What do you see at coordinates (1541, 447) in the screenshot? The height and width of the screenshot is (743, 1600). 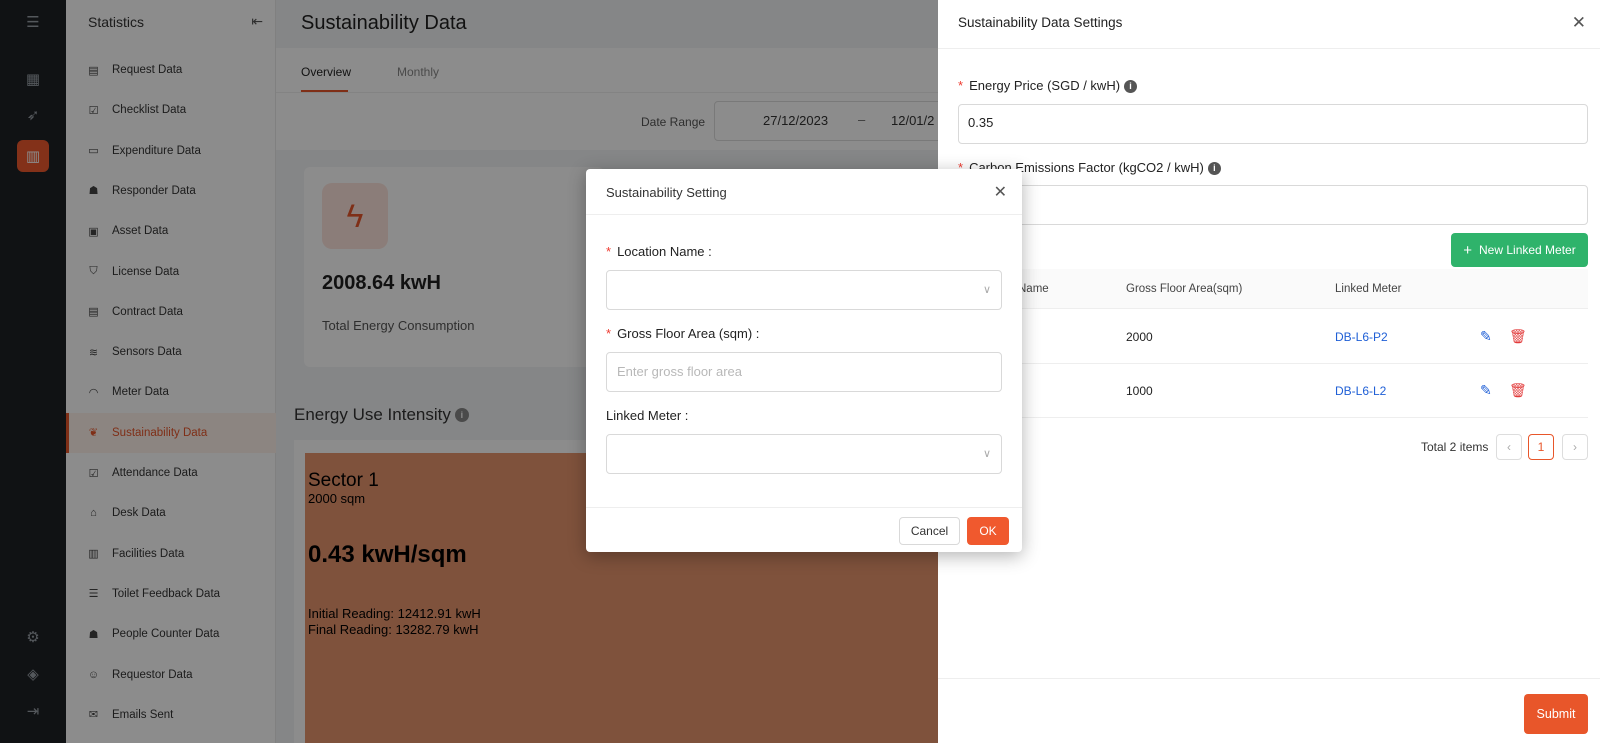 I see `page-number-button: 1` at bounding box center [1541, 447].